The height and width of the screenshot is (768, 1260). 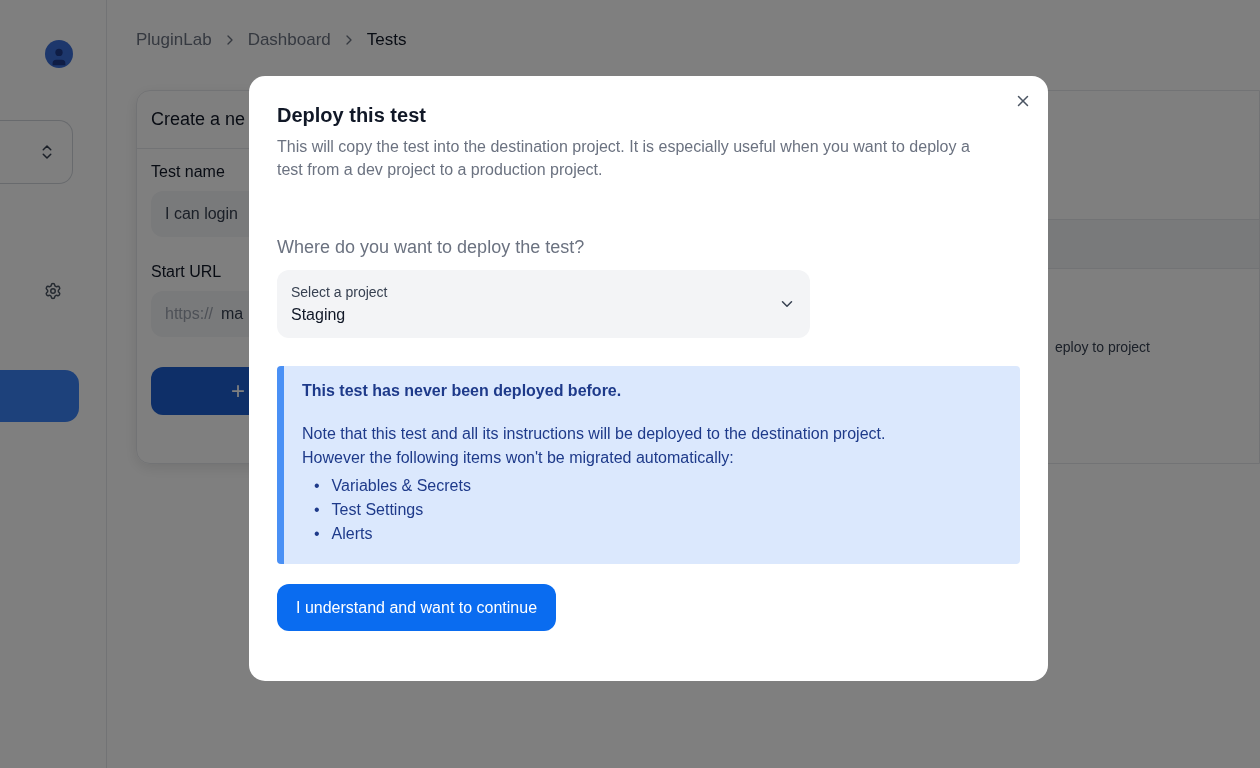 I want to click on field-value: ma, so click(x=232, y=314).